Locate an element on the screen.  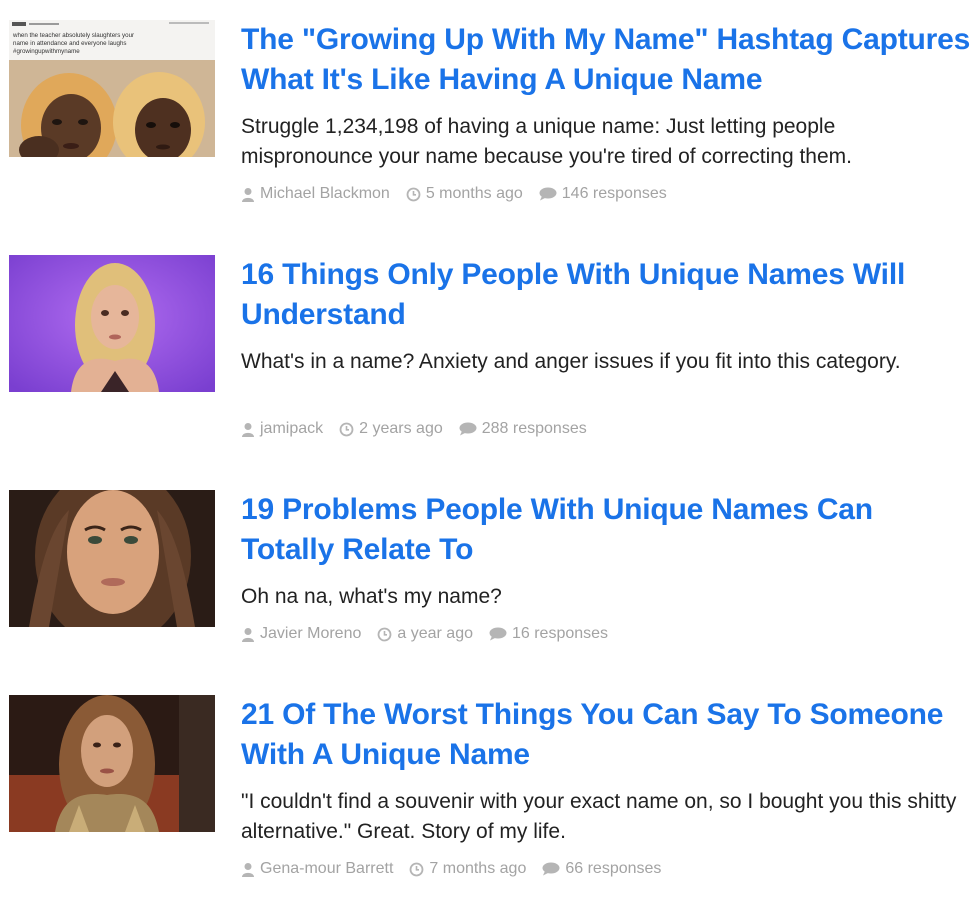
author-group: Javier Moreno is located at coordinates (301, 634).